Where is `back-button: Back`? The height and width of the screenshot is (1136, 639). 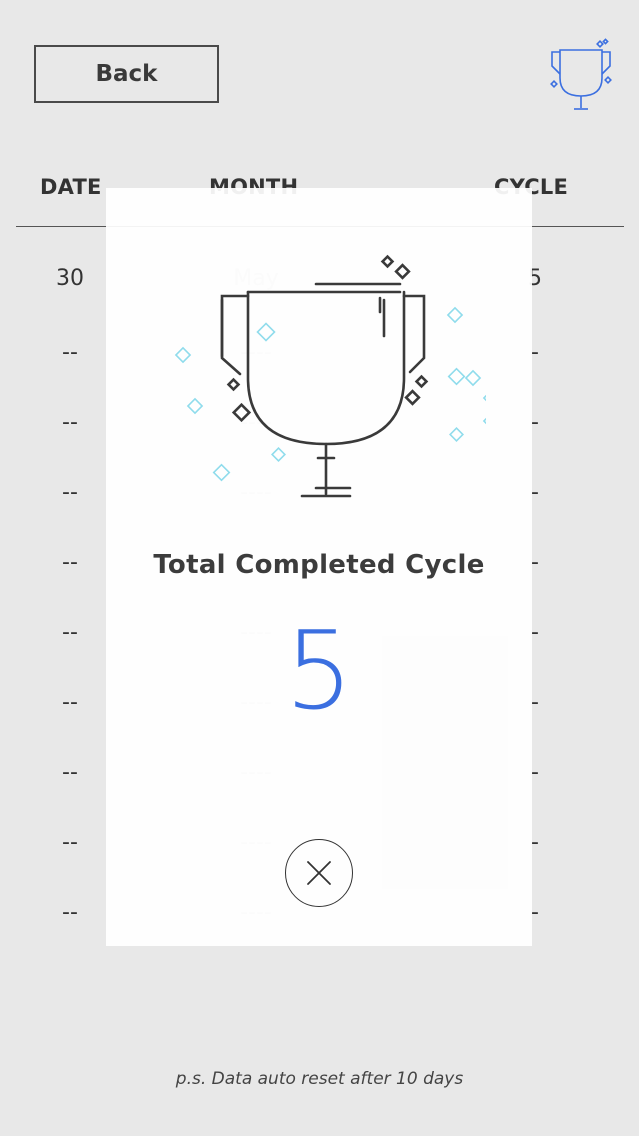 back-button: Back is located at coordinates (126, 74).